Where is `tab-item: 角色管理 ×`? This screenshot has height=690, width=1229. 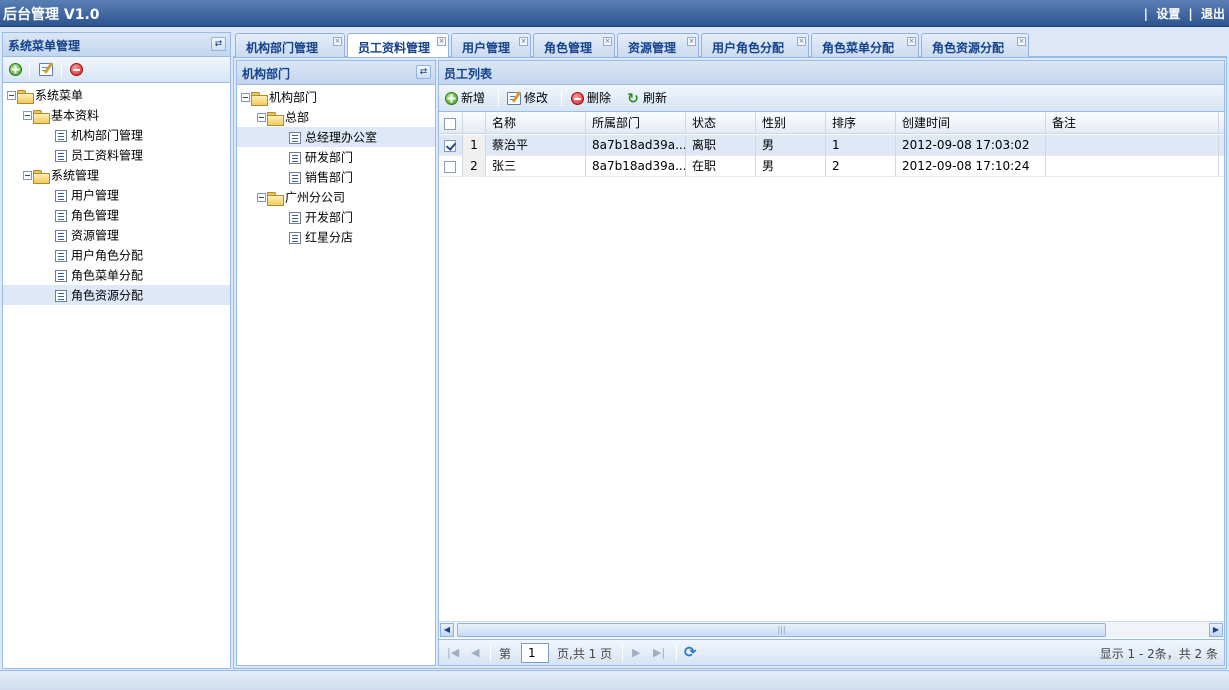 tab-item: 角色管理 × is located at coordinates (574, 45).